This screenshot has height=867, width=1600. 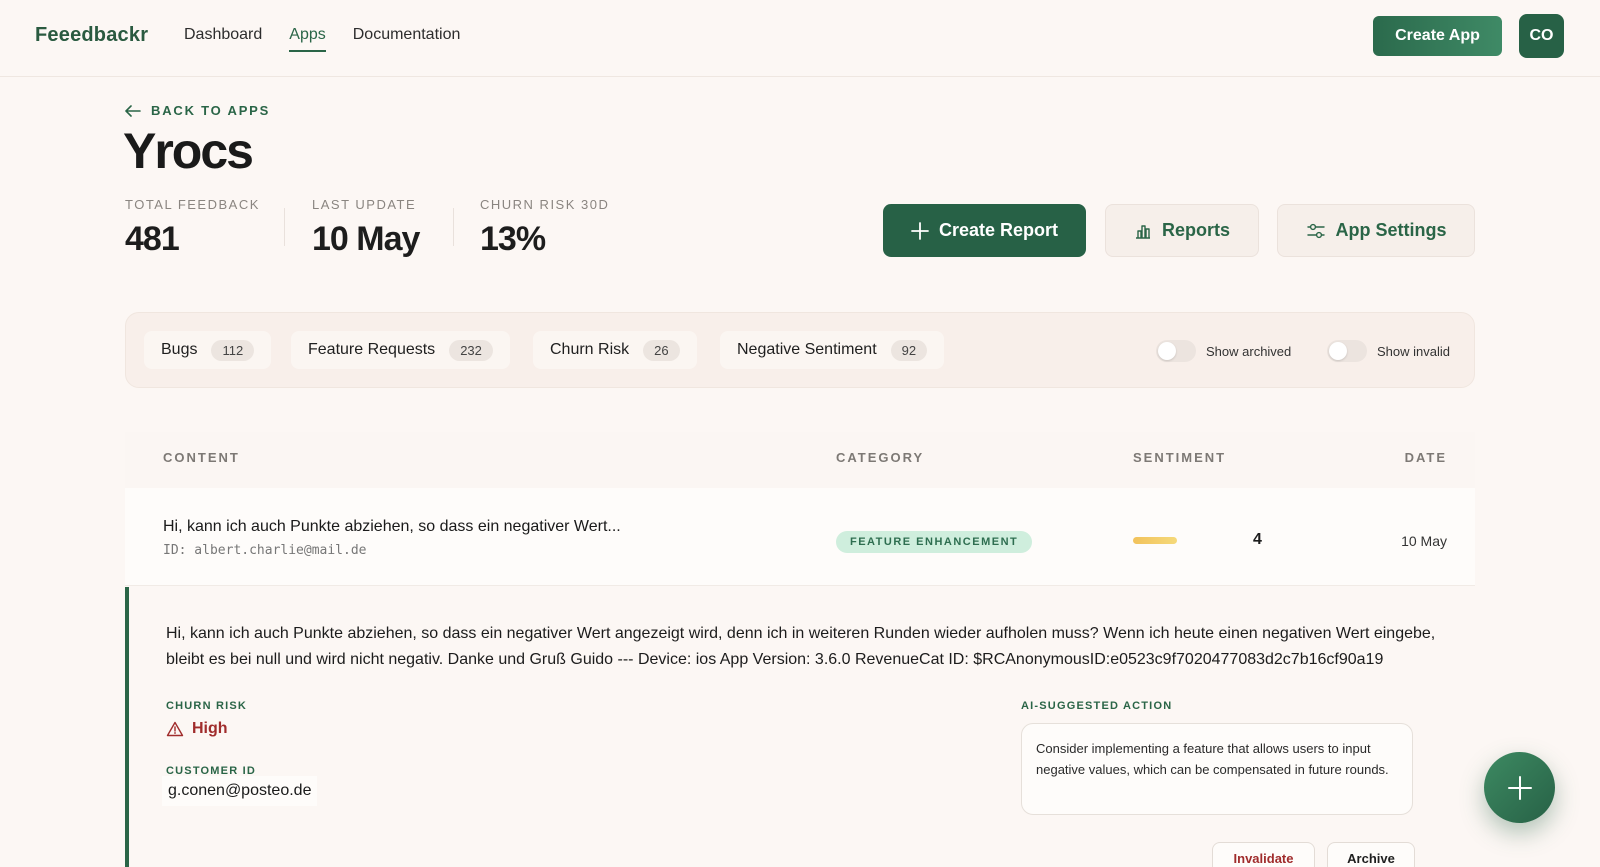 What do you see at coordinates (880, 457) in the screenshot?
I see `column-header-category: CATEGORY` at bounding box center [880, 457].